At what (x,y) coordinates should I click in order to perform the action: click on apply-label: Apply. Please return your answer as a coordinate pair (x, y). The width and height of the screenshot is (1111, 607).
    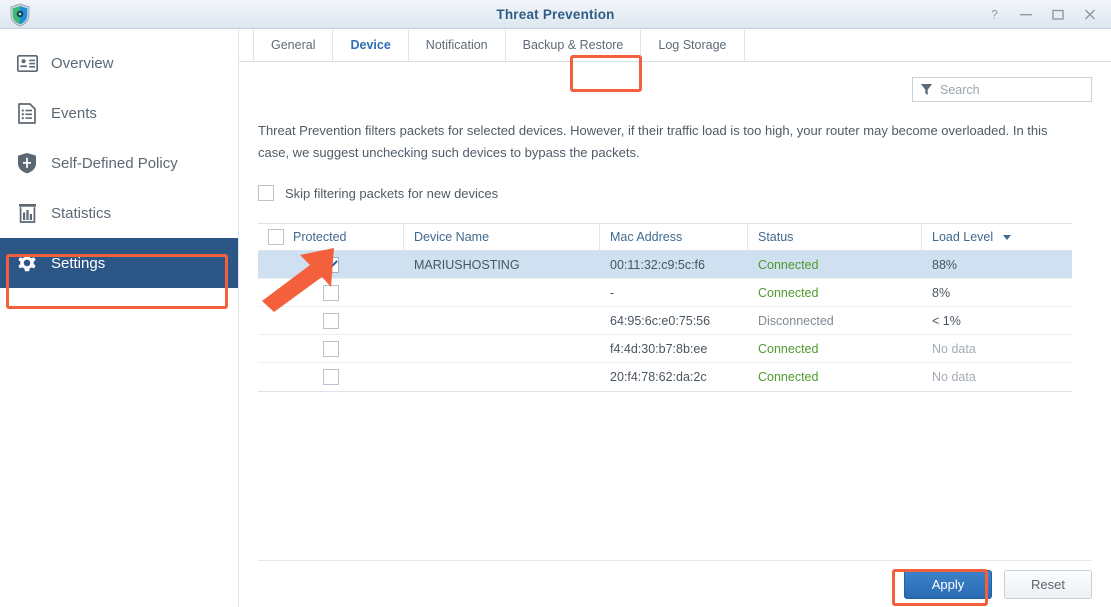
    Looking at the image, I should click on (948, 584).